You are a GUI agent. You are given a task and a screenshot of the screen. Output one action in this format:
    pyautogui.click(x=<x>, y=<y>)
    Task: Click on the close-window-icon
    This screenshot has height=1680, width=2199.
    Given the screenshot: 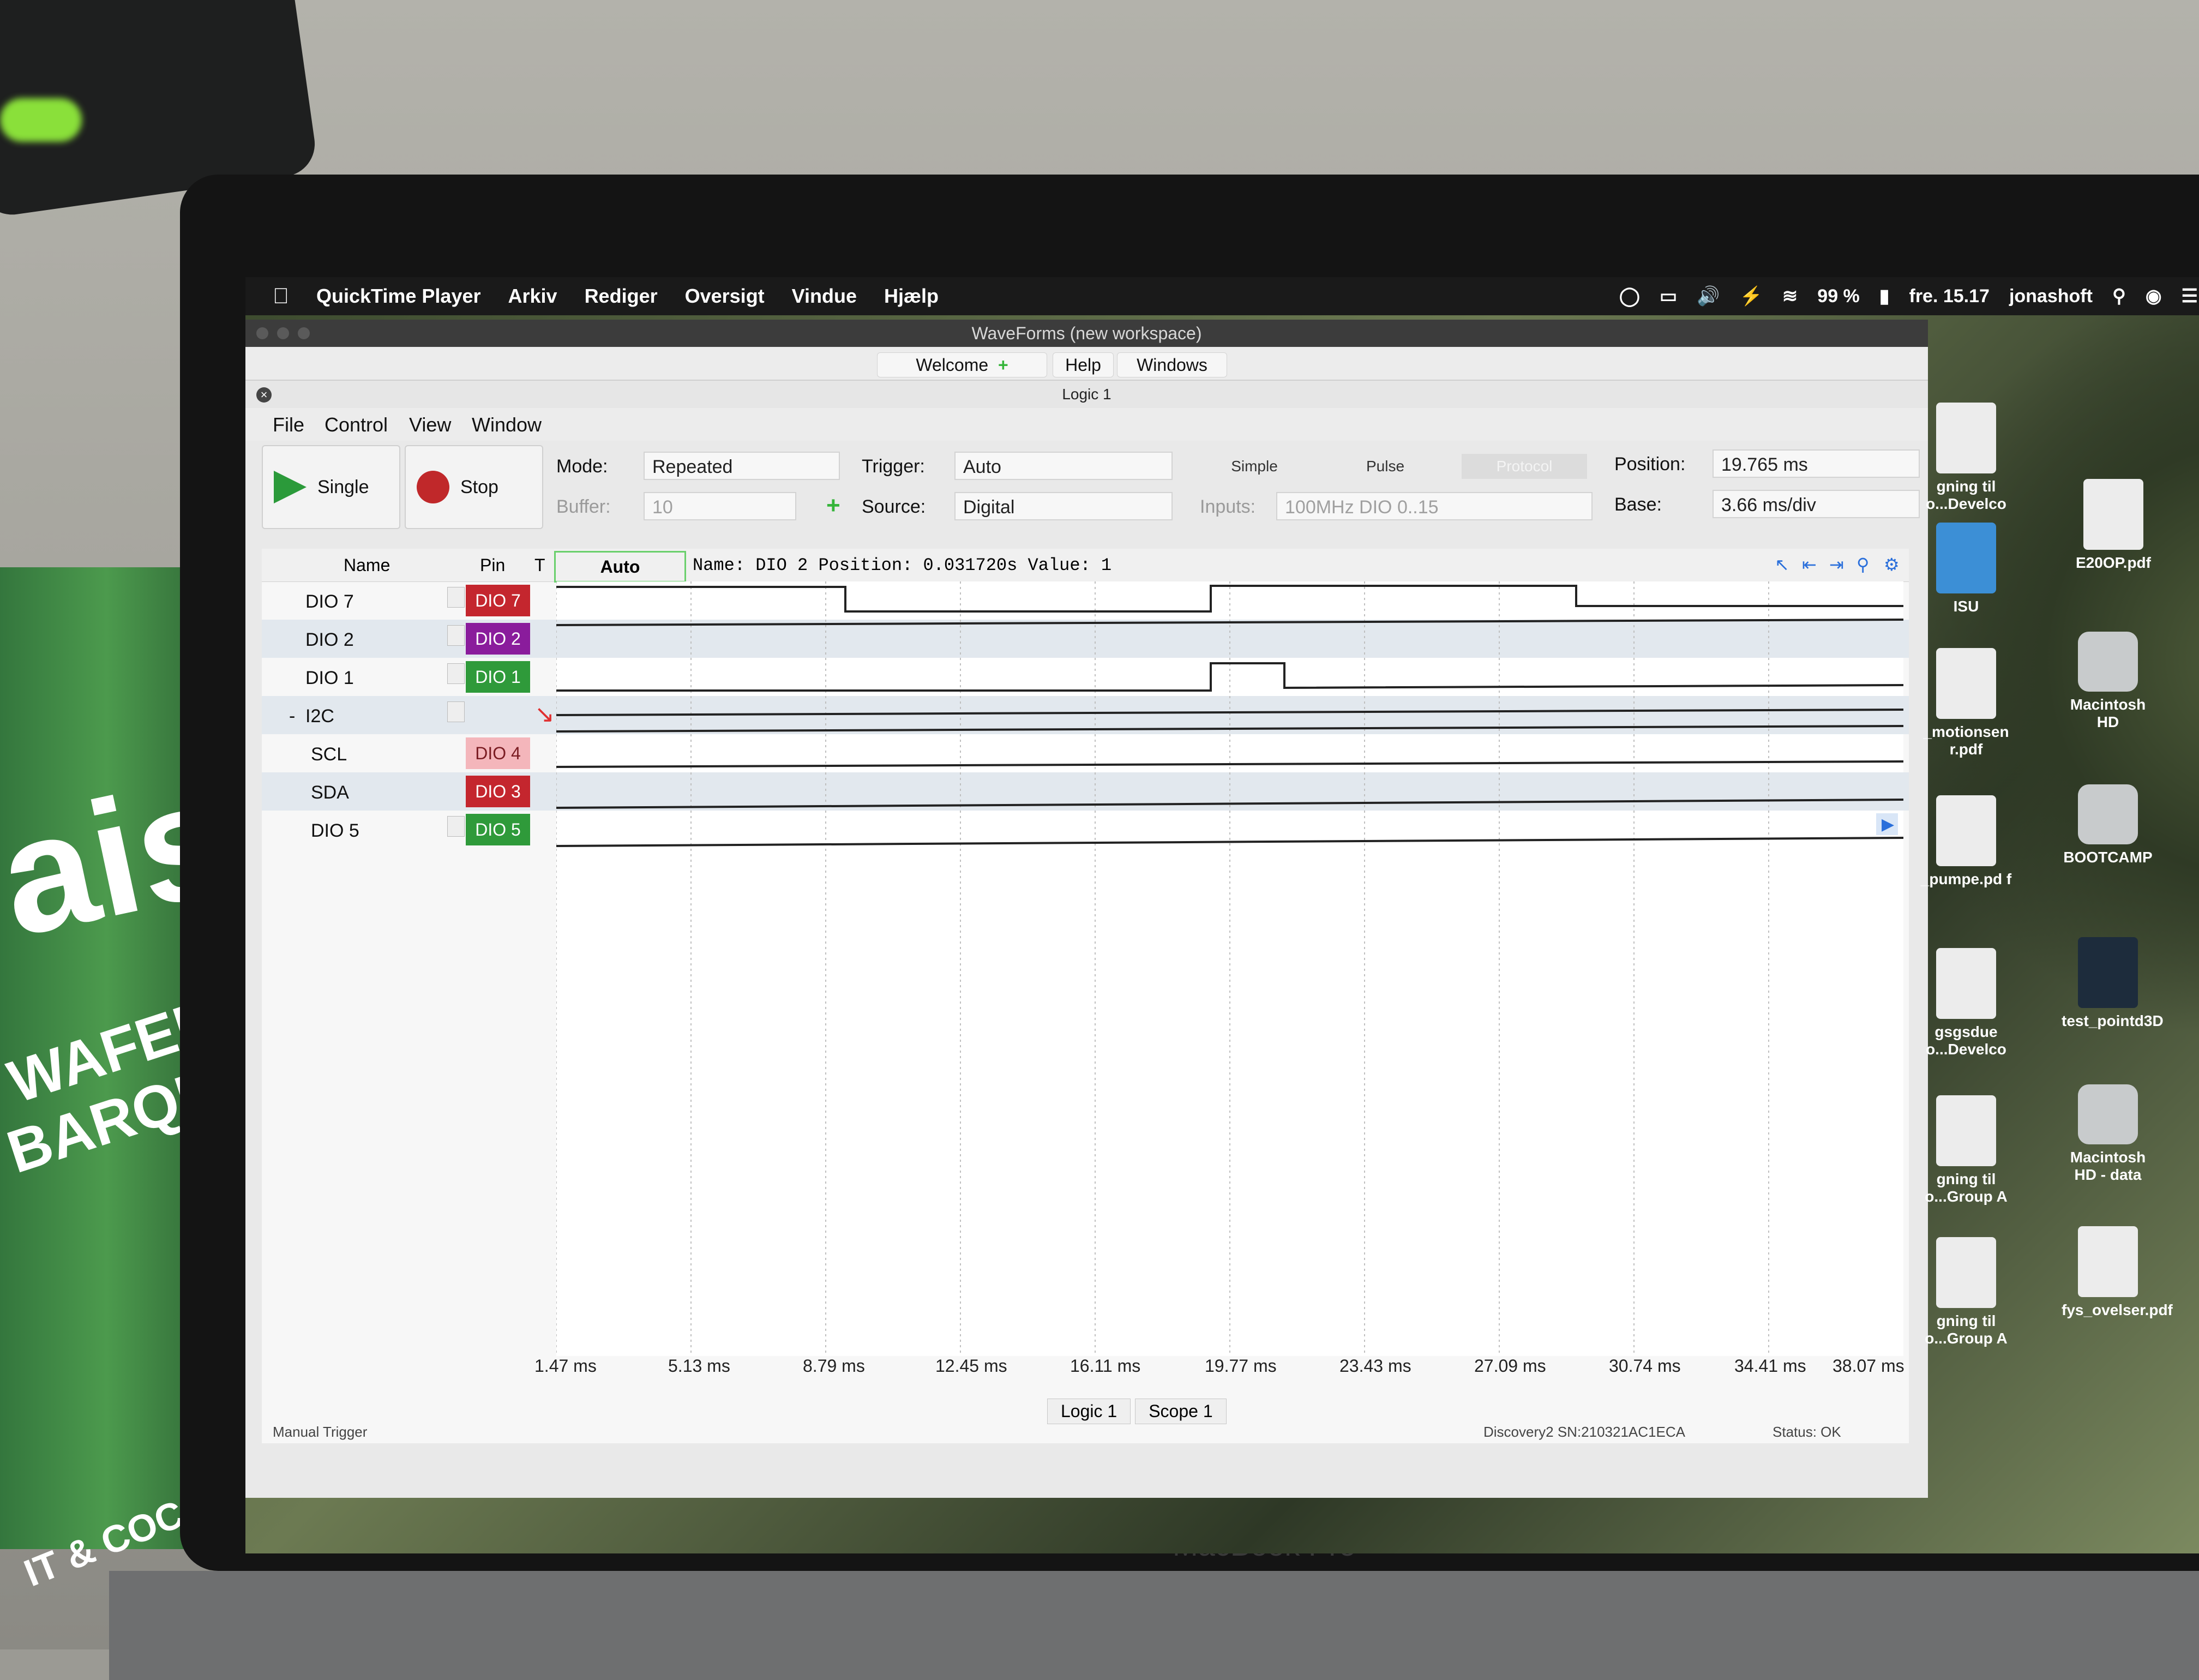 What is the action you would take?
    pyautogui.click(x=262, y=333)
    